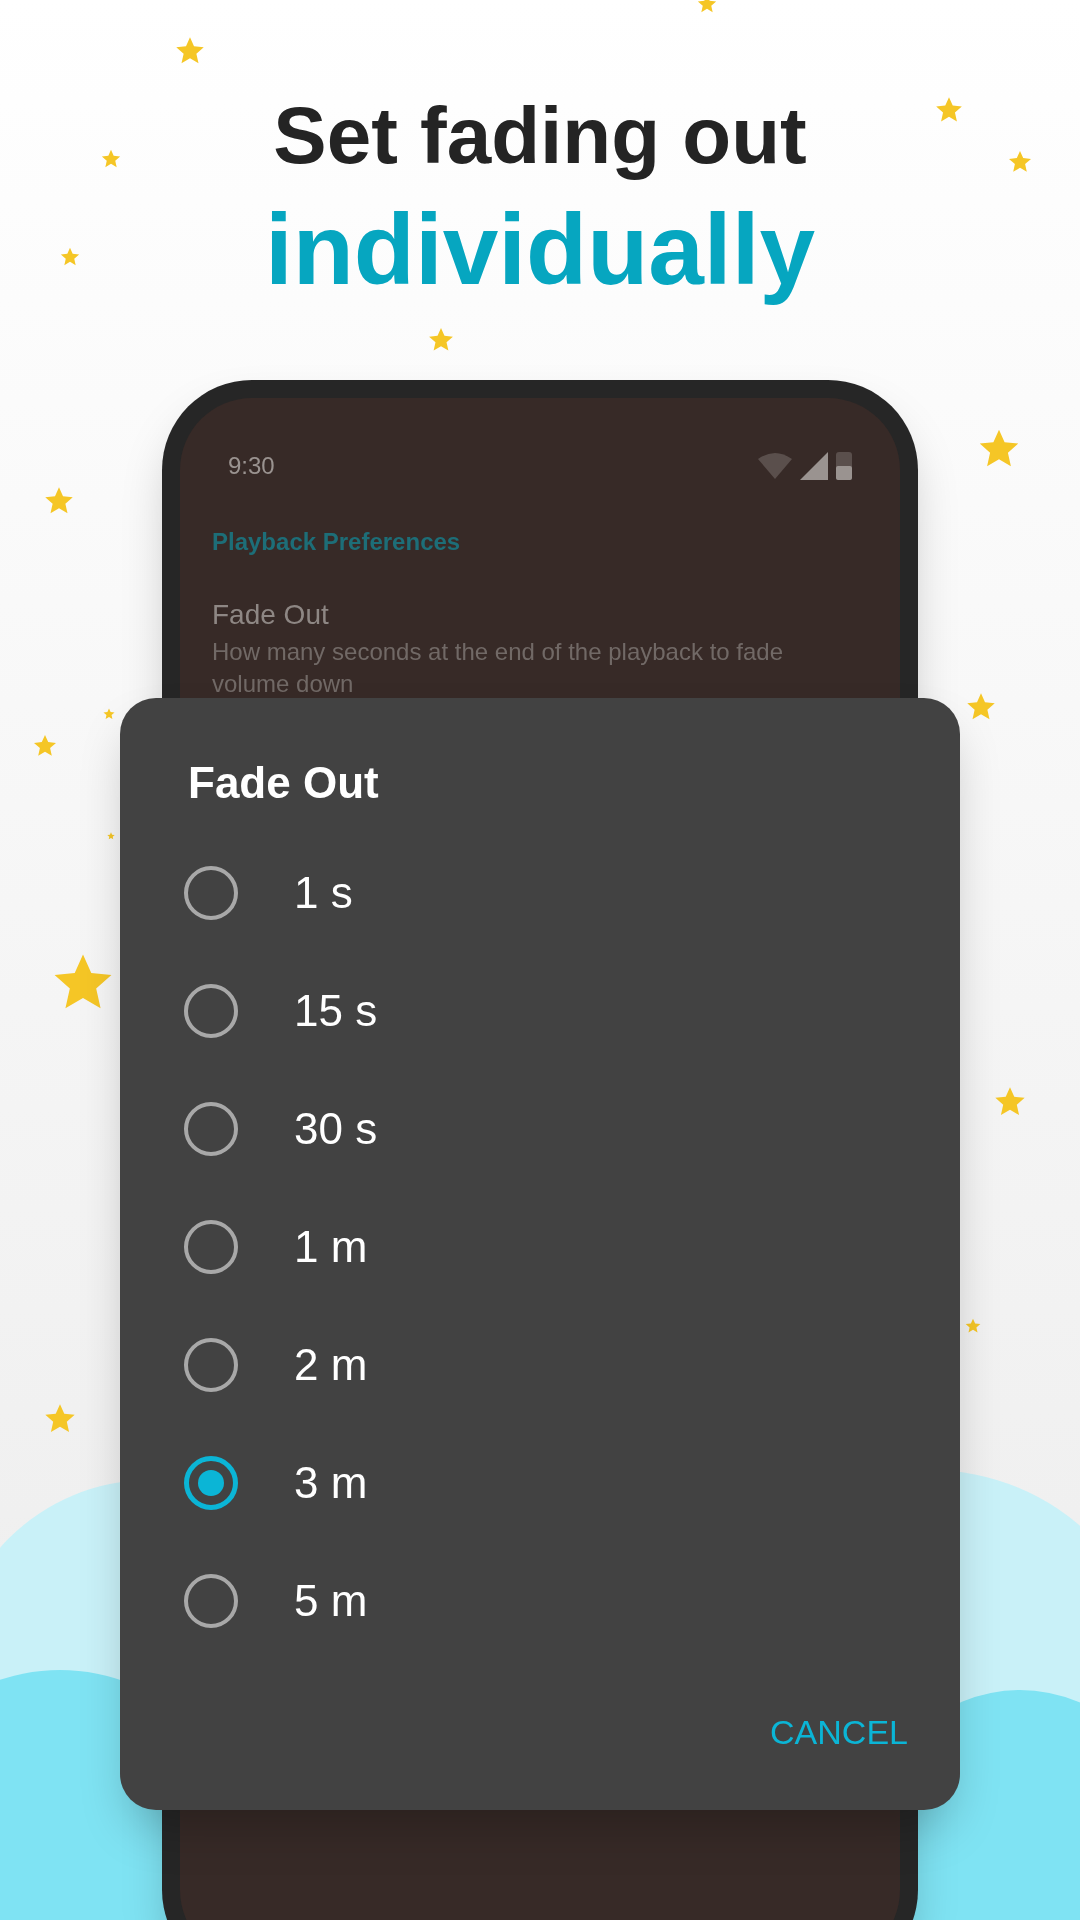  Describe the element at coordinates (814, 466) in the screenshot. I see `signal-icon` at that location.